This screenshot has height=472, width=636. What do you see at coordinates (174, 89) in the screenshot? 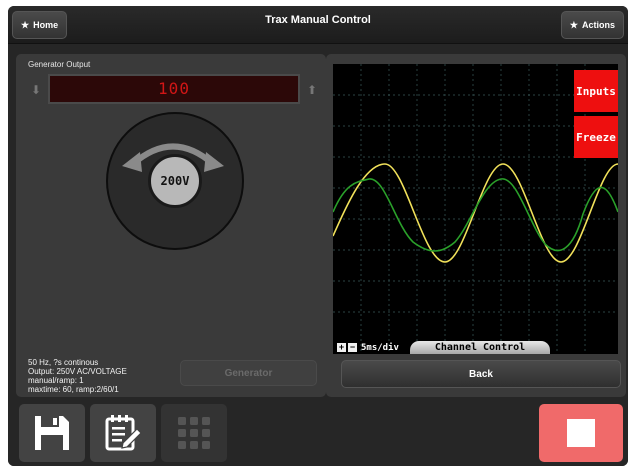
I see `output-value-display: 100` at bounding box center [174, 89].